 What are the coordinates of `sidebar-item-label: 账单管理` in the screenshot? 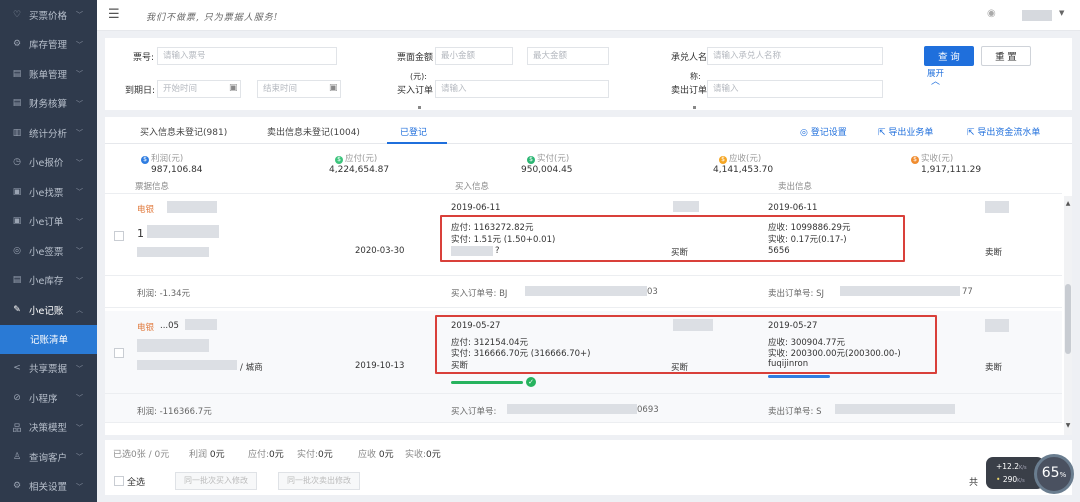 It's located at (48, 75).